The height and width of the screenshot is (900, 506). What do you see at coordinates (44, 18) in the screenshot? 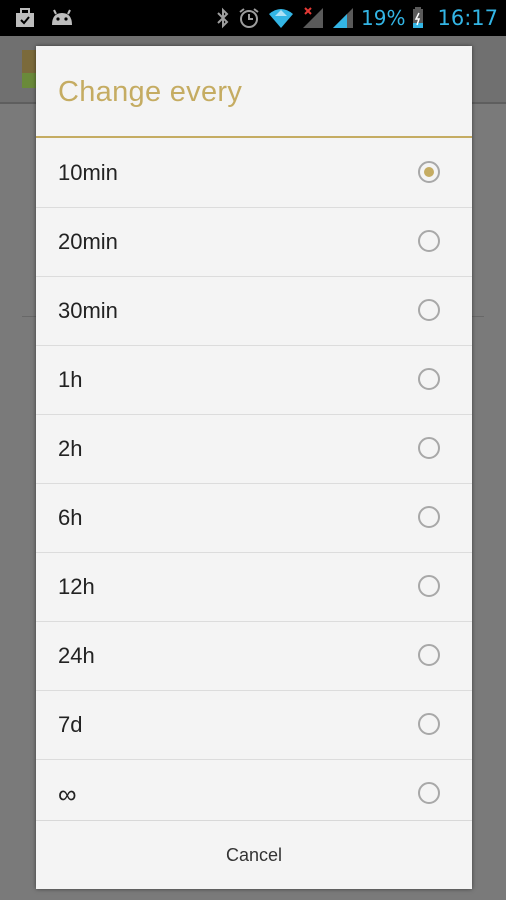
I see `notification-icons` at bounding box center [44, 18].